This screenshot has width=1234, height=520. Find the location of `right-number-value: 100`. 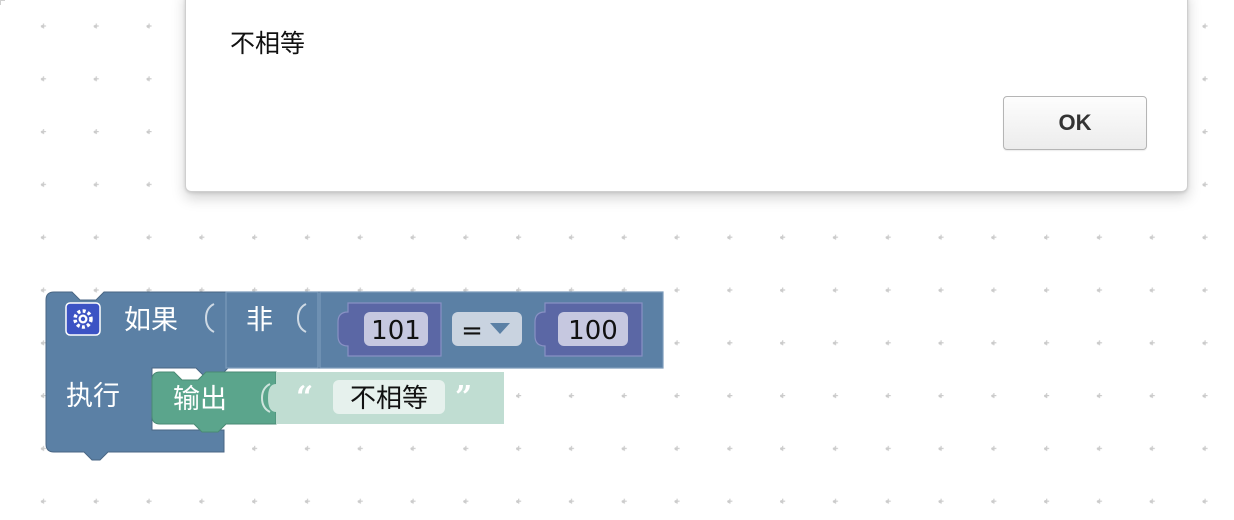

right-number-value: 100 is located at coordinates (593, 331).